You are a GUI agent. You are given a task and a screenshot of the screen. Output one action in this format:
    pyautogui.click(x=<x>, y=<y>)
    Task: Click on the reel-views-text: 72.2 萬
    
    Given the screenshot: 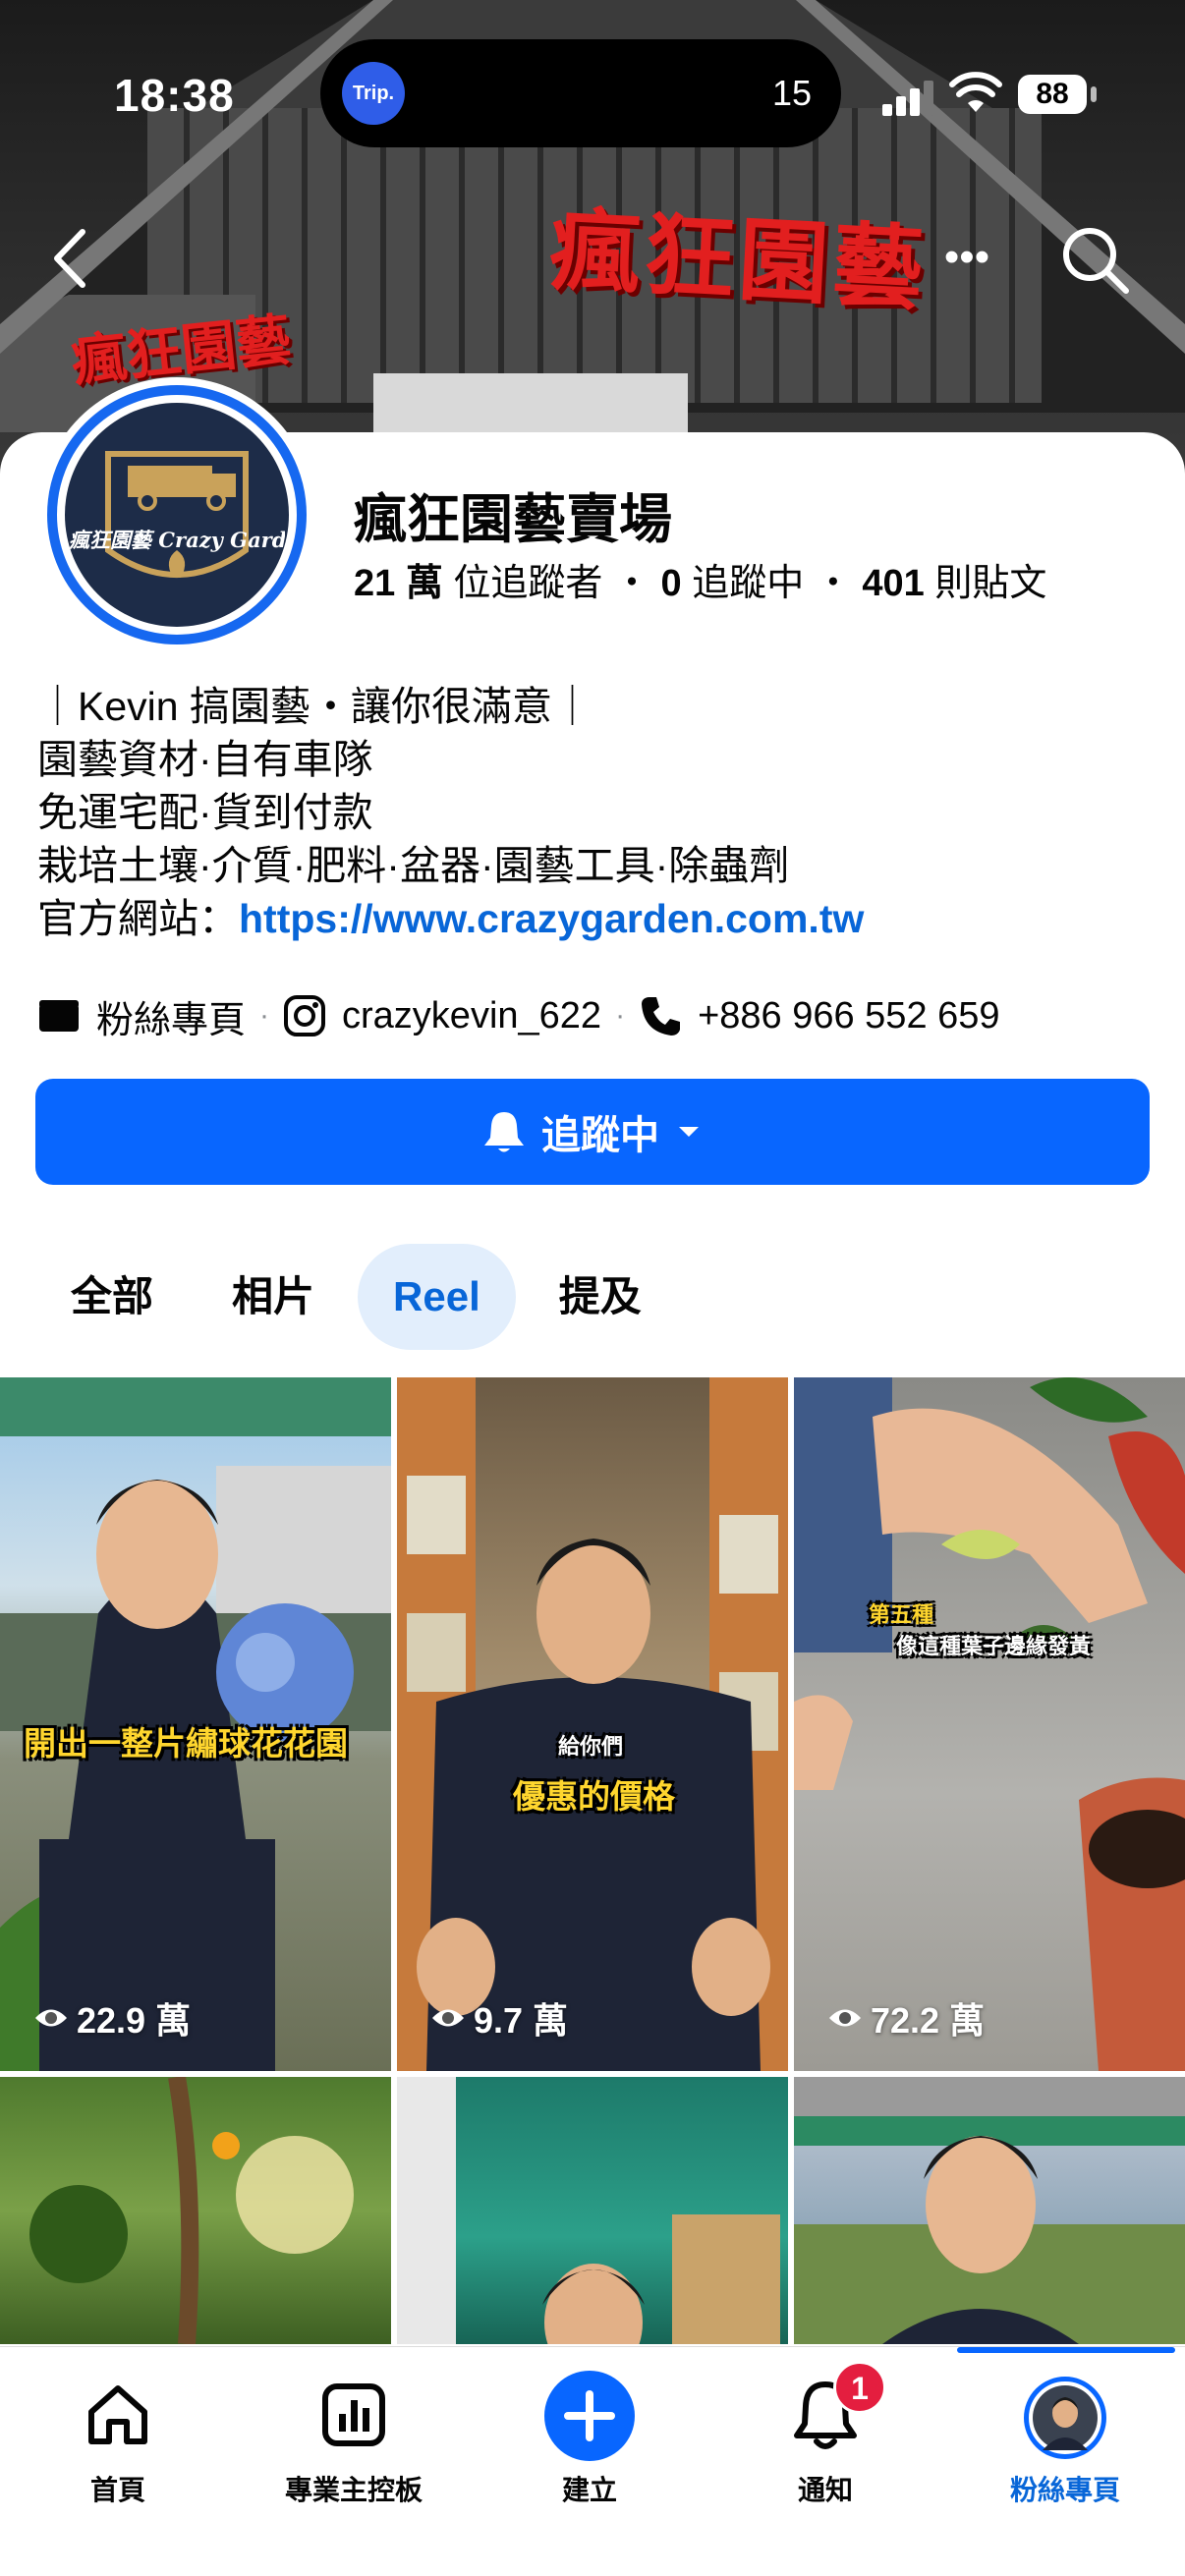 What is the action you would take?
    pyautogui.click(x=929, y=2020)
    